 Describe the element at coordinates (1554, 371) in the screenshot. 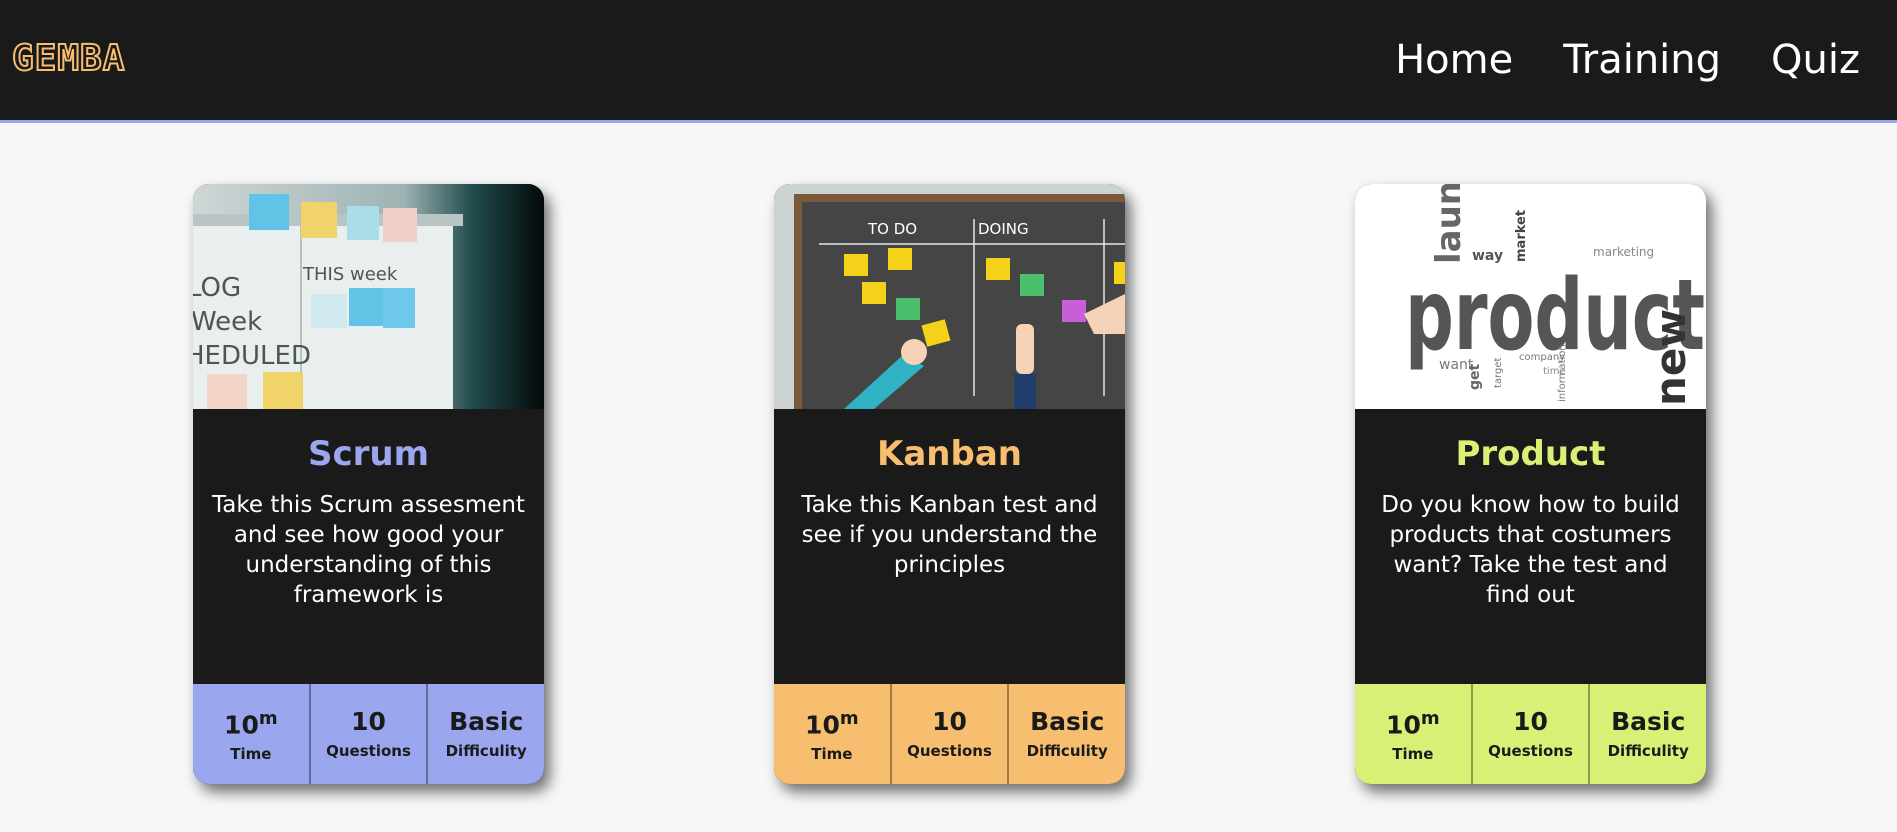

I see `wordcloud-time: time` at that location.